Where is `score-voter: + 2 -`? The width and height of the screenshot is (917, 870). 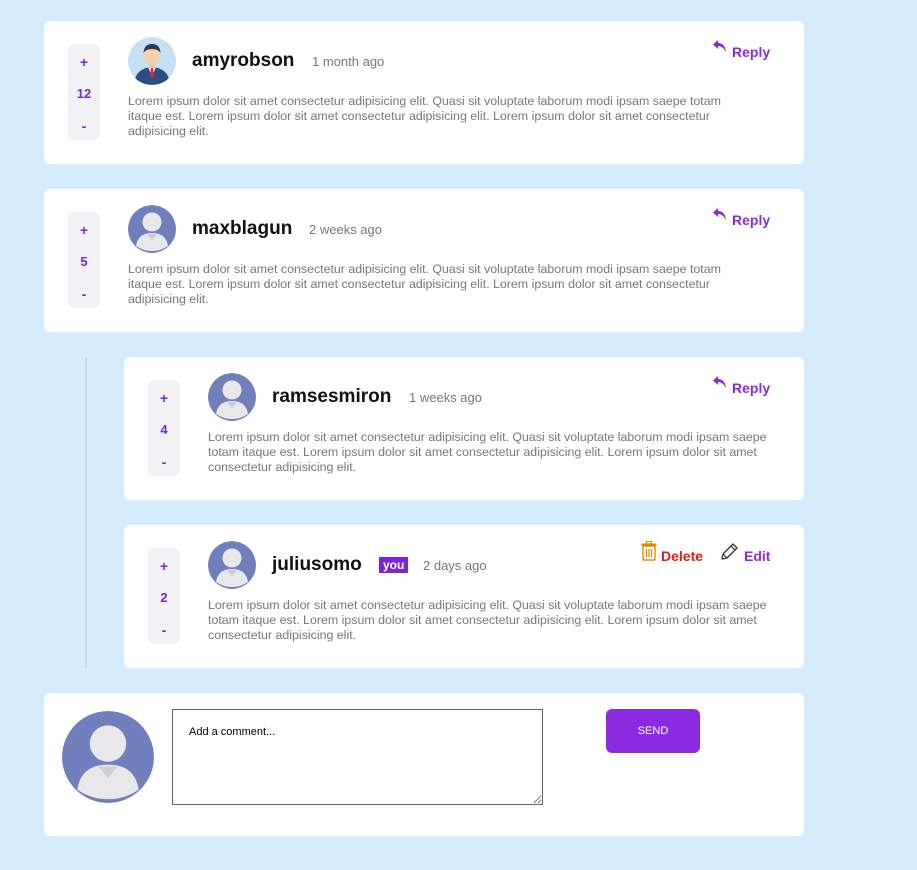
score-voter: + 2 - is located at coordinates (164, 596).